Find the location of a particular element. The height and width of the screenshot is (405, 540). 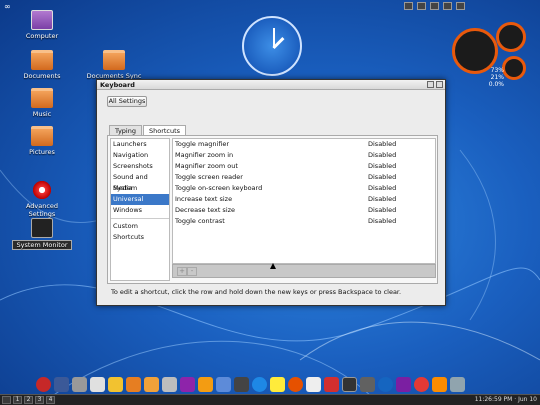

category-system: System is located at coordinates (140, 188).